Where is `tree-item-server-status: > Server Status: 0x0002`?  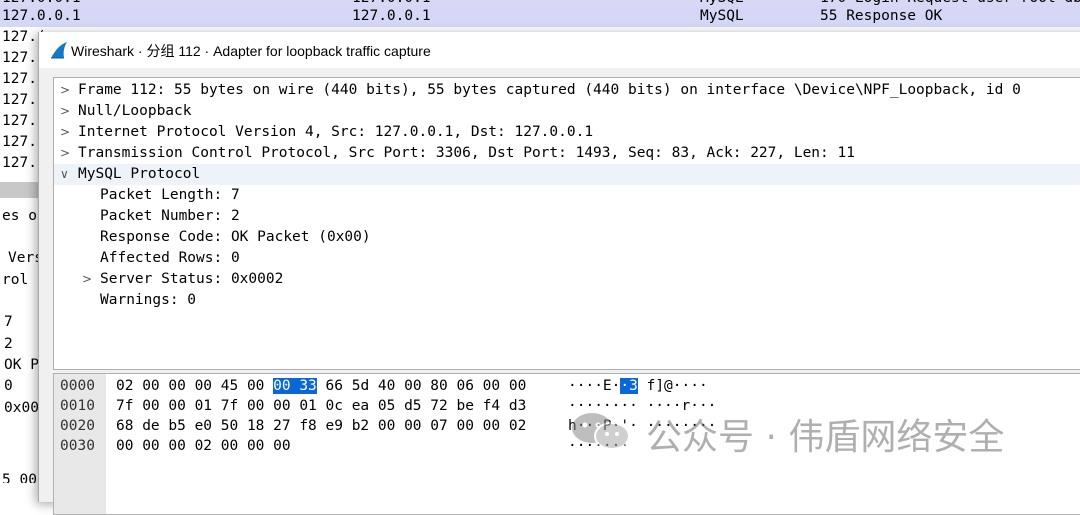 tree-item-server-status: > Server Status: 0x0002 is located at coordinates (567, 279).